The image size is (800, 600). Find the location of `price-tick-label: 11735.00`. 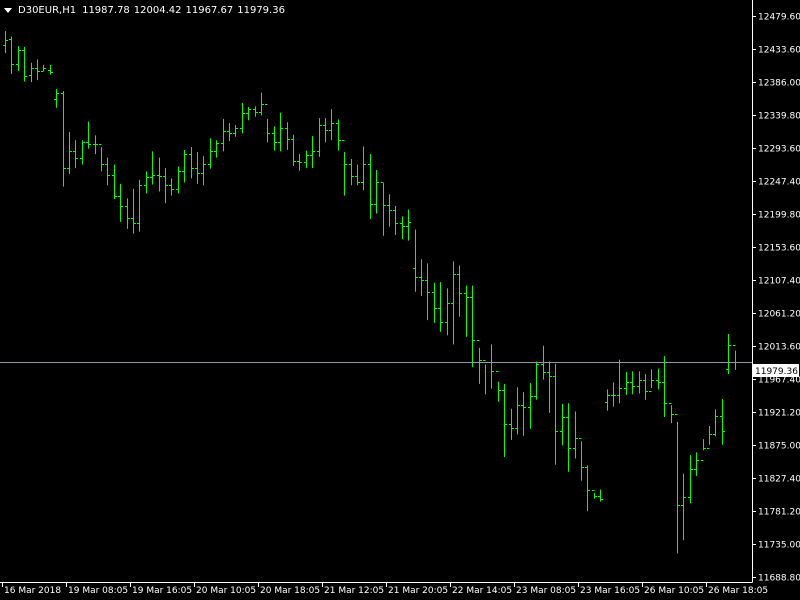

price-tick-label: 11735.00 is located at coordinates (779, 546).